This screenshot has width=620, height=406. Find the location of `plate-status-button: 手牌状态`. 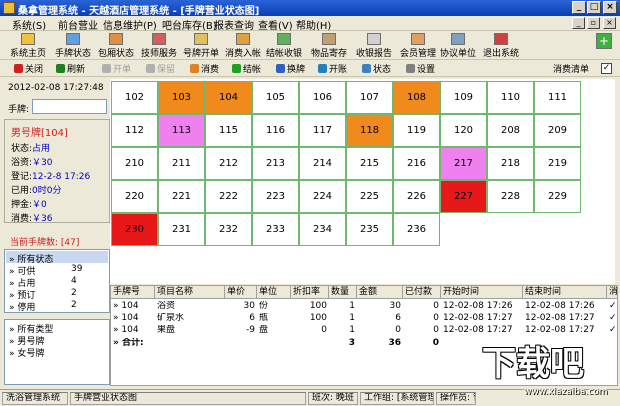

plate-status-button: 手牌状态 is located at coordinates (73, 46).